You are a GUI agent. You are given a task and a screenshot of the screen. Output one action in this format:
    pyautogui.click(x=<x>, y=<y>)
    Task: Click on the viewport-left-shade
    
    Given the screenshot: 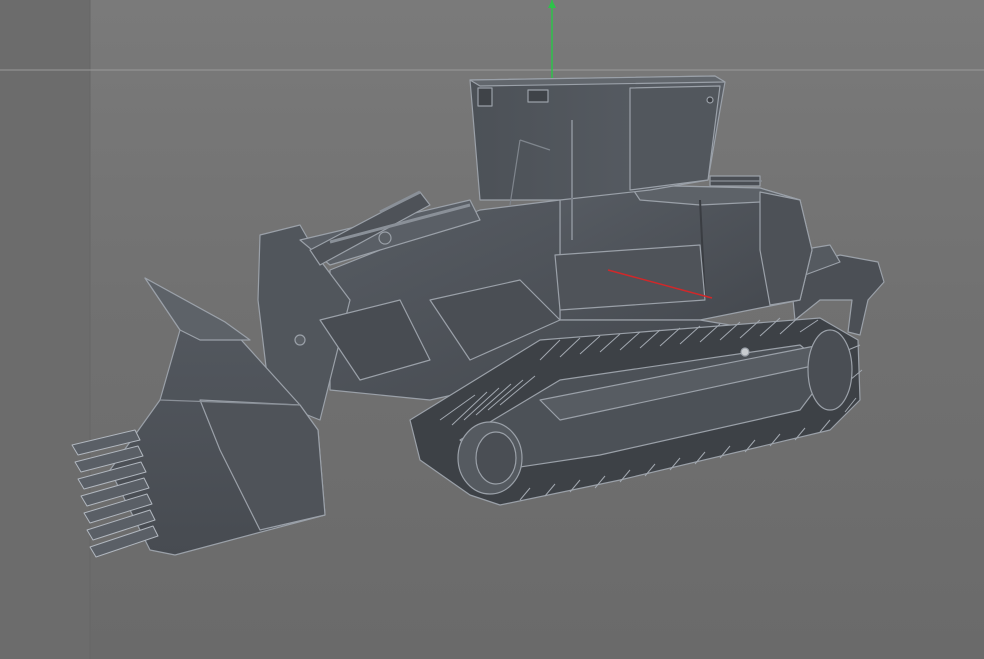 What is the action you would take?
    pyautogui.click(x=45, y=329)
    